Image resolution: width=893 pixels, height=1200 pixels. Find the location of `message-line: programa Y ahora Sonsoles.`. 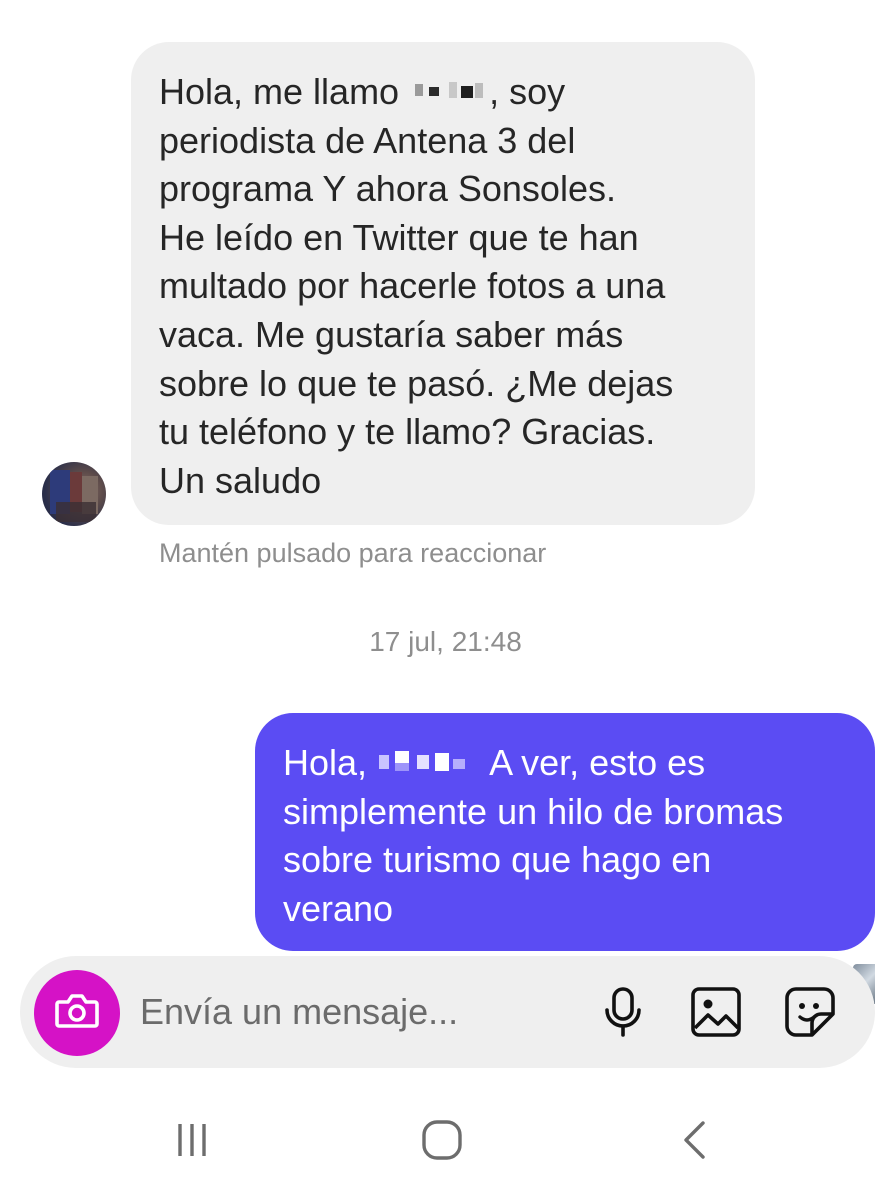

message-line: programa Y ahora Sonsoles. is located at coordinates (387, 189).